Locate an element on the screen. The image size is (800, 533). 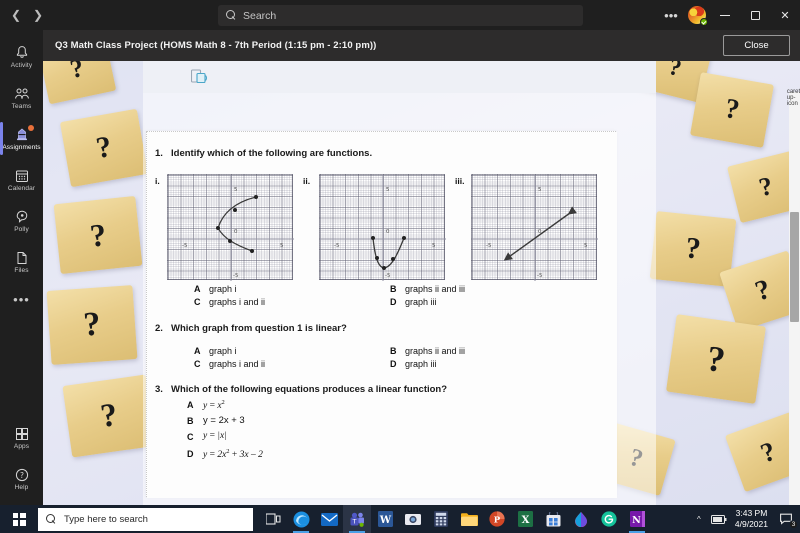
svg-text: X is located at coordinates (525, 520).